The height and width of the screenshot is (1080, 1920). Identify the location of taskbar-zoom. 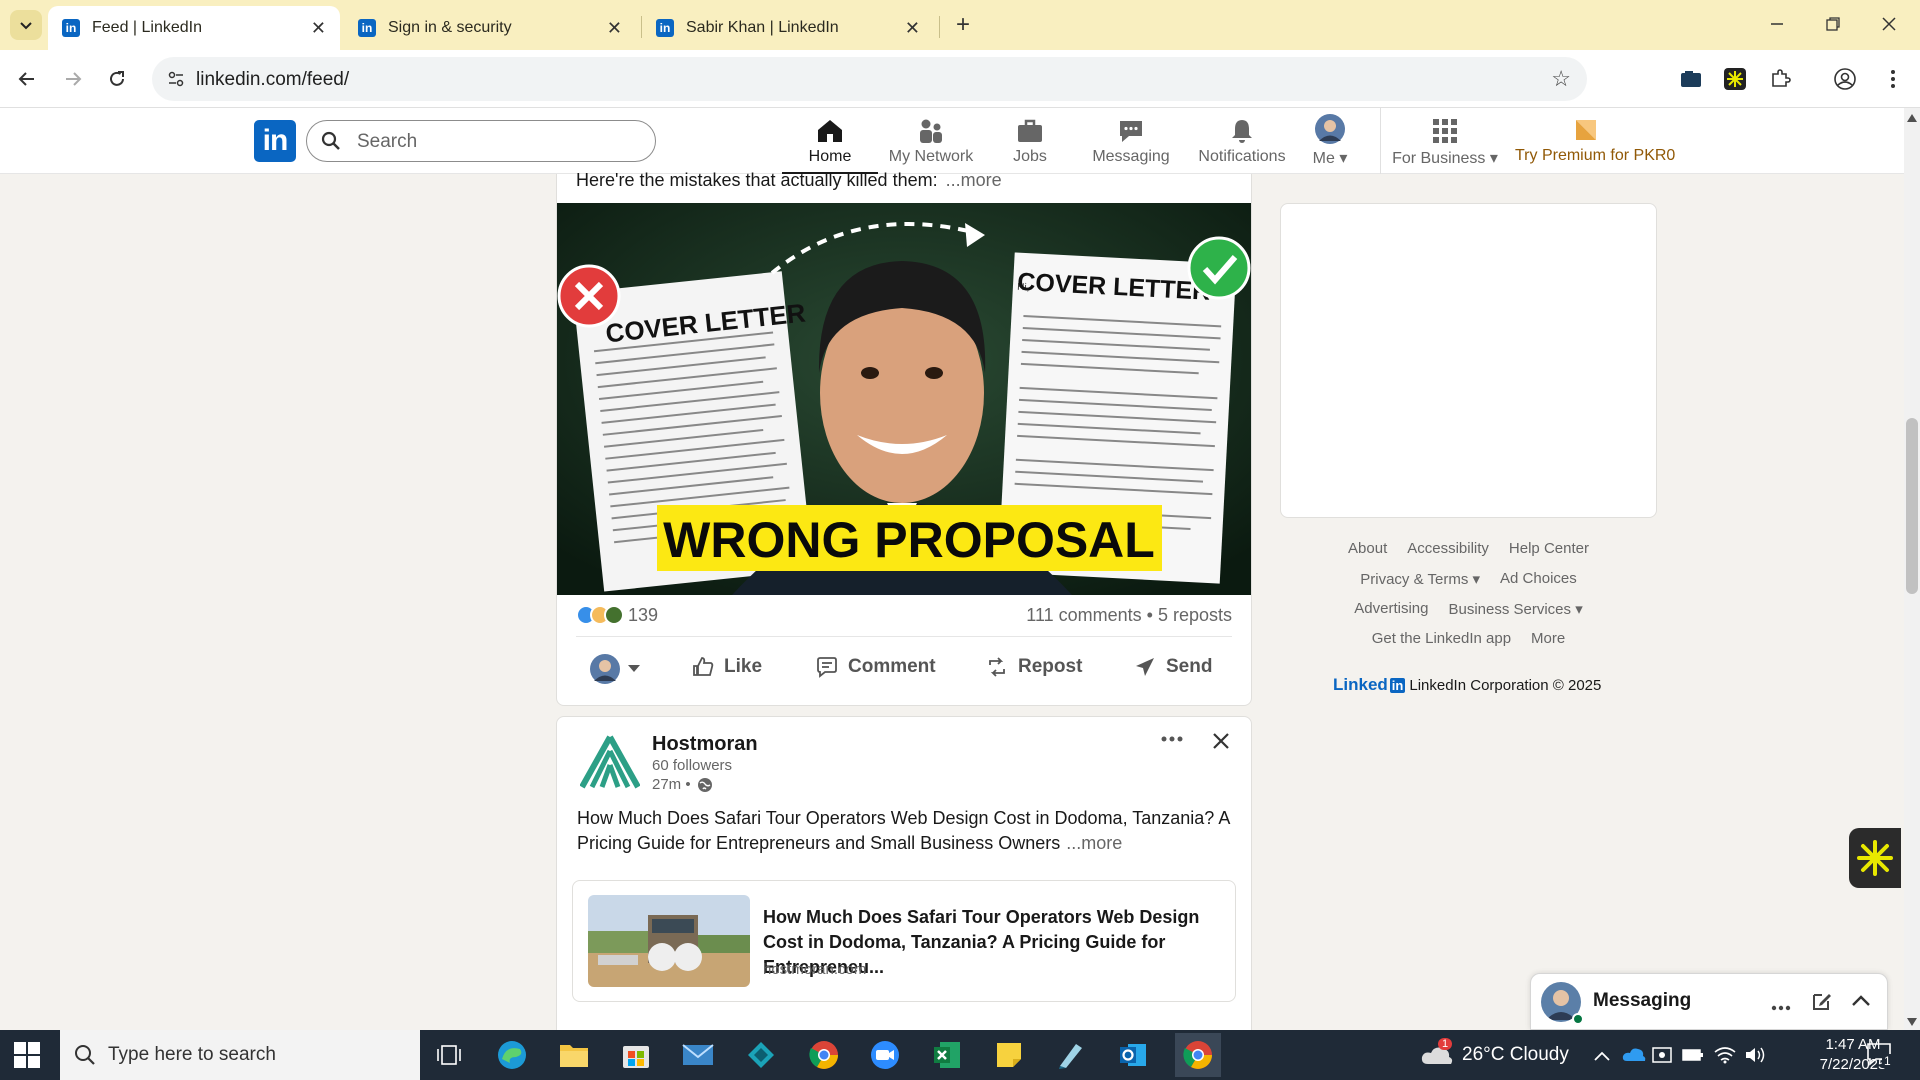
(885, 1055).